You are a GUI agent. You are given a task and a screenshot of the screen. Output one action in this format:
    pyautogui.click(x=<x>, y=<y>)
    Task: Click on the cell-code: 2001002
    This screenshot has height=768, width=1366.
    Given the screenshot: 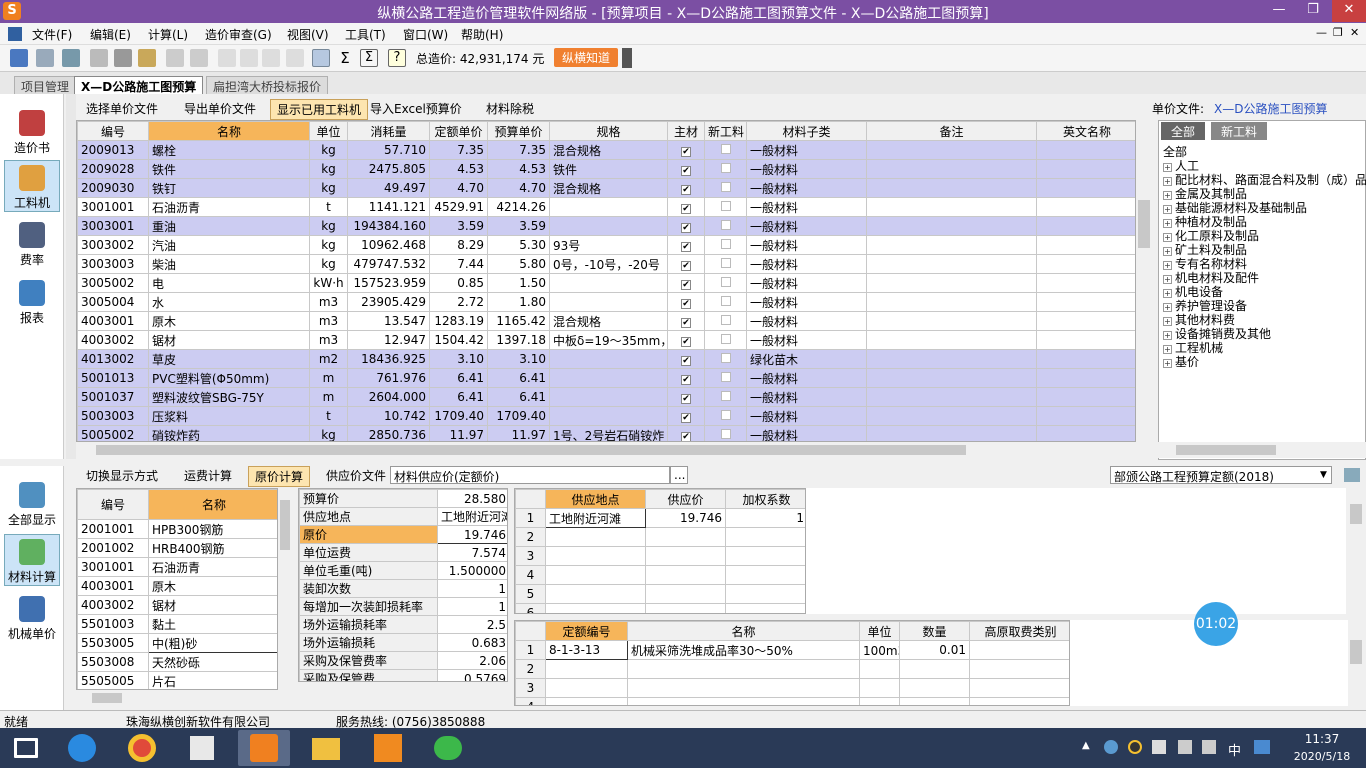 What is the action you would take?
    pyautogui.click(x=113, y=548)
    